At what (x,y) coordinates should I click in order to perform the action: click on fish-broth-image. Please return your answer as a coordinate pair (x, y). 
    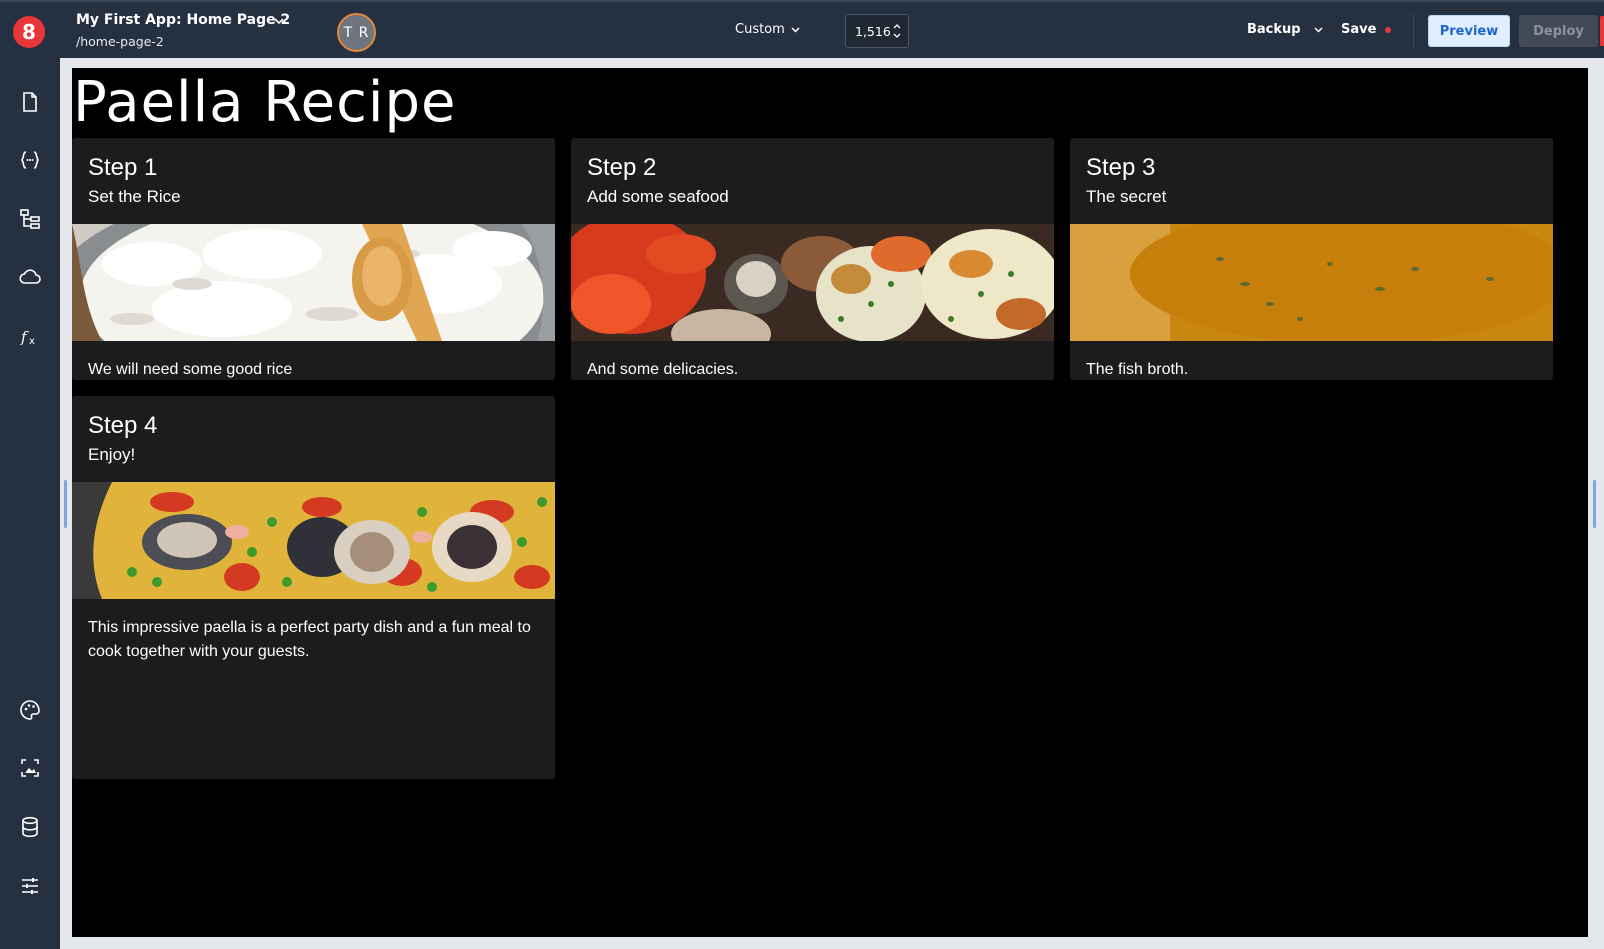
    Looking at the image, I should click on (1311, 282).